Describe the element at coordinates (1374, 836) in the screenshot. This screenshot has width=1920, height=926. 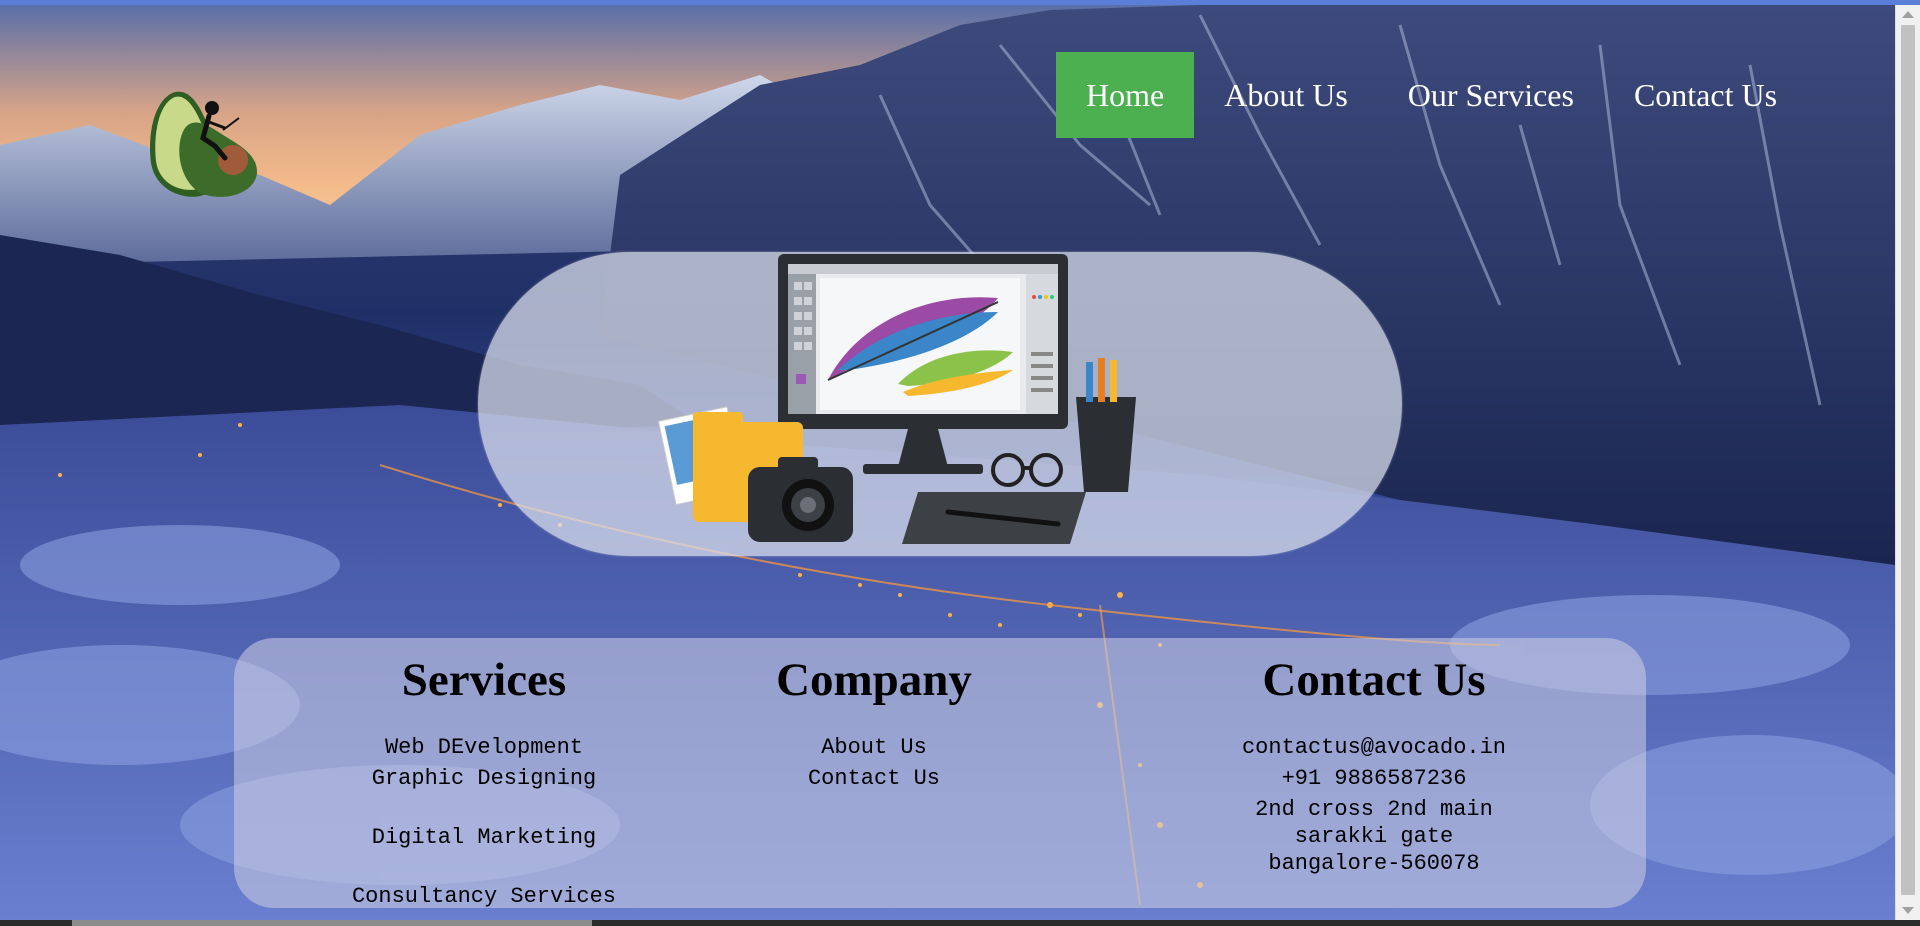
I see `contact-address-line-2: sarakki gate` at that location.